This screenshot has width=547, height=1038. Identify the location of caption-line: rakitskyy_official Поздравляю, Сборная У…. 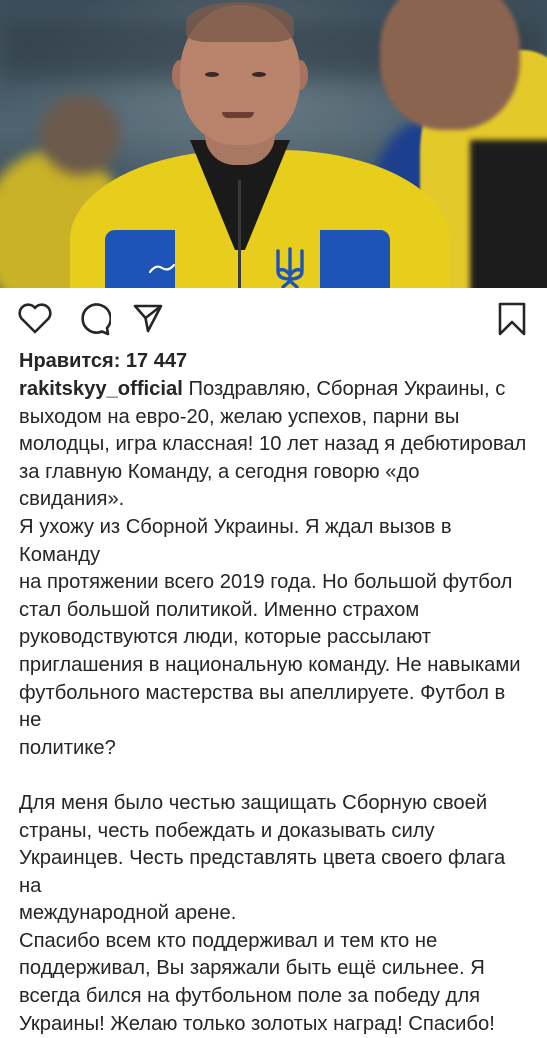
(273, 390).